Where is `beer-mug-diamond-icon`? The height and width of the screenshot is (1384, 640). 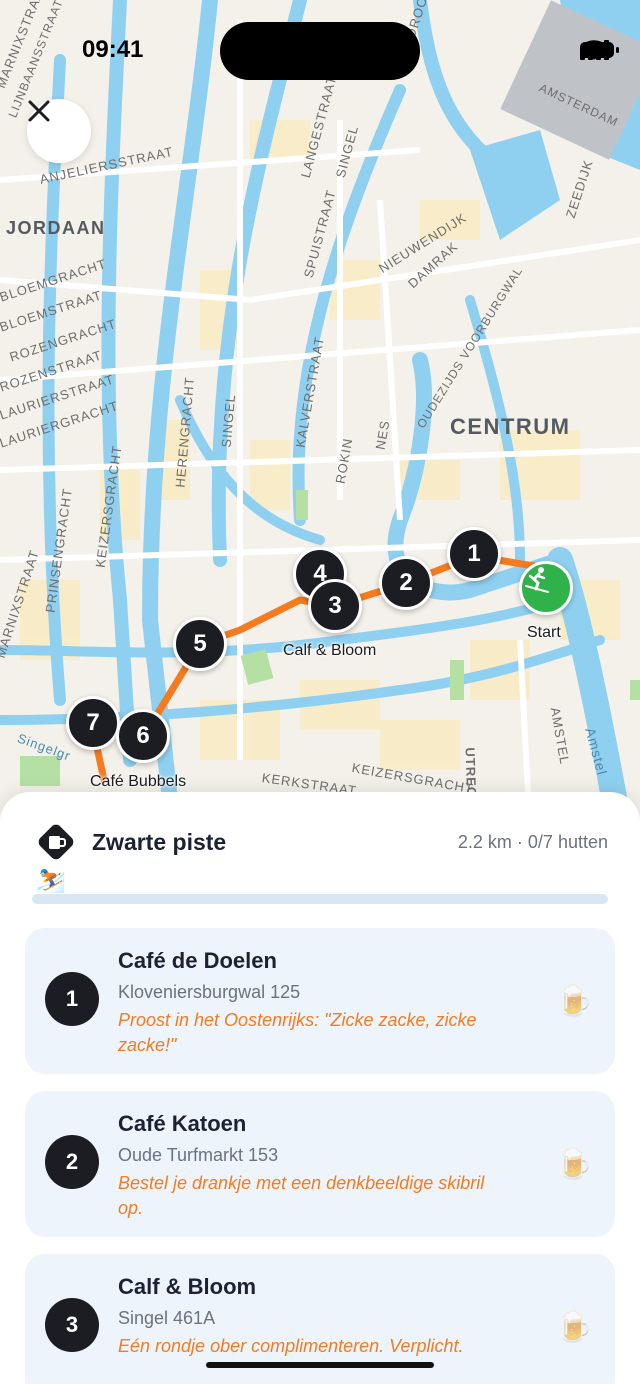
beer-mug-diamond-icon is located at coordinates (56, 842).